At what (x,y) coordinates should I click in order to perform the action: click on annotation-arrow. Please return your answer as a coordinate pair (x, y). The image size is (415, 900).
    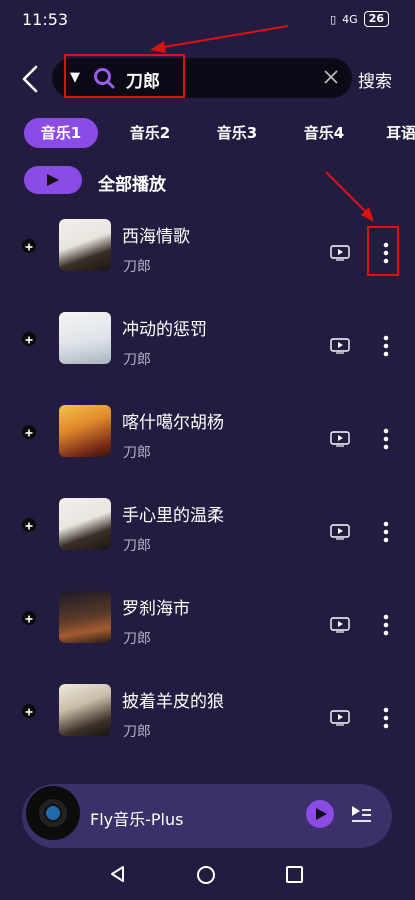
    Looking at the image, I should click on (219, 39).